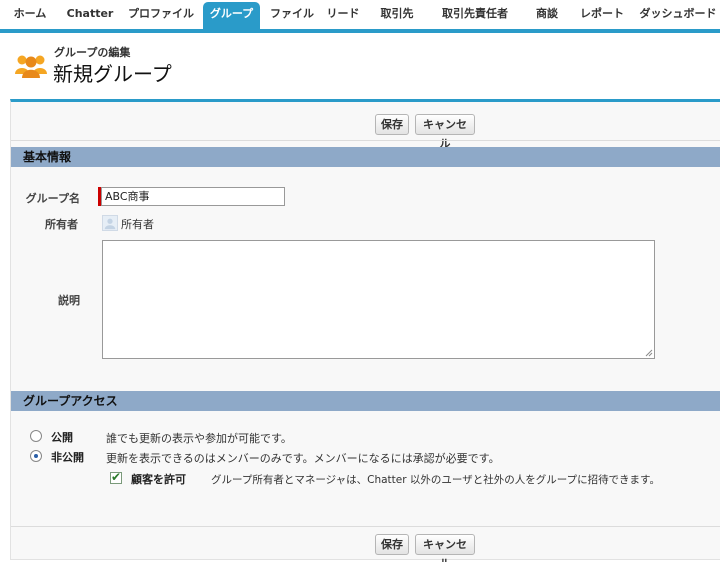 This screenshot has height=562, width=720. I want to click on owner-name: 所有者, so click(137, 224).